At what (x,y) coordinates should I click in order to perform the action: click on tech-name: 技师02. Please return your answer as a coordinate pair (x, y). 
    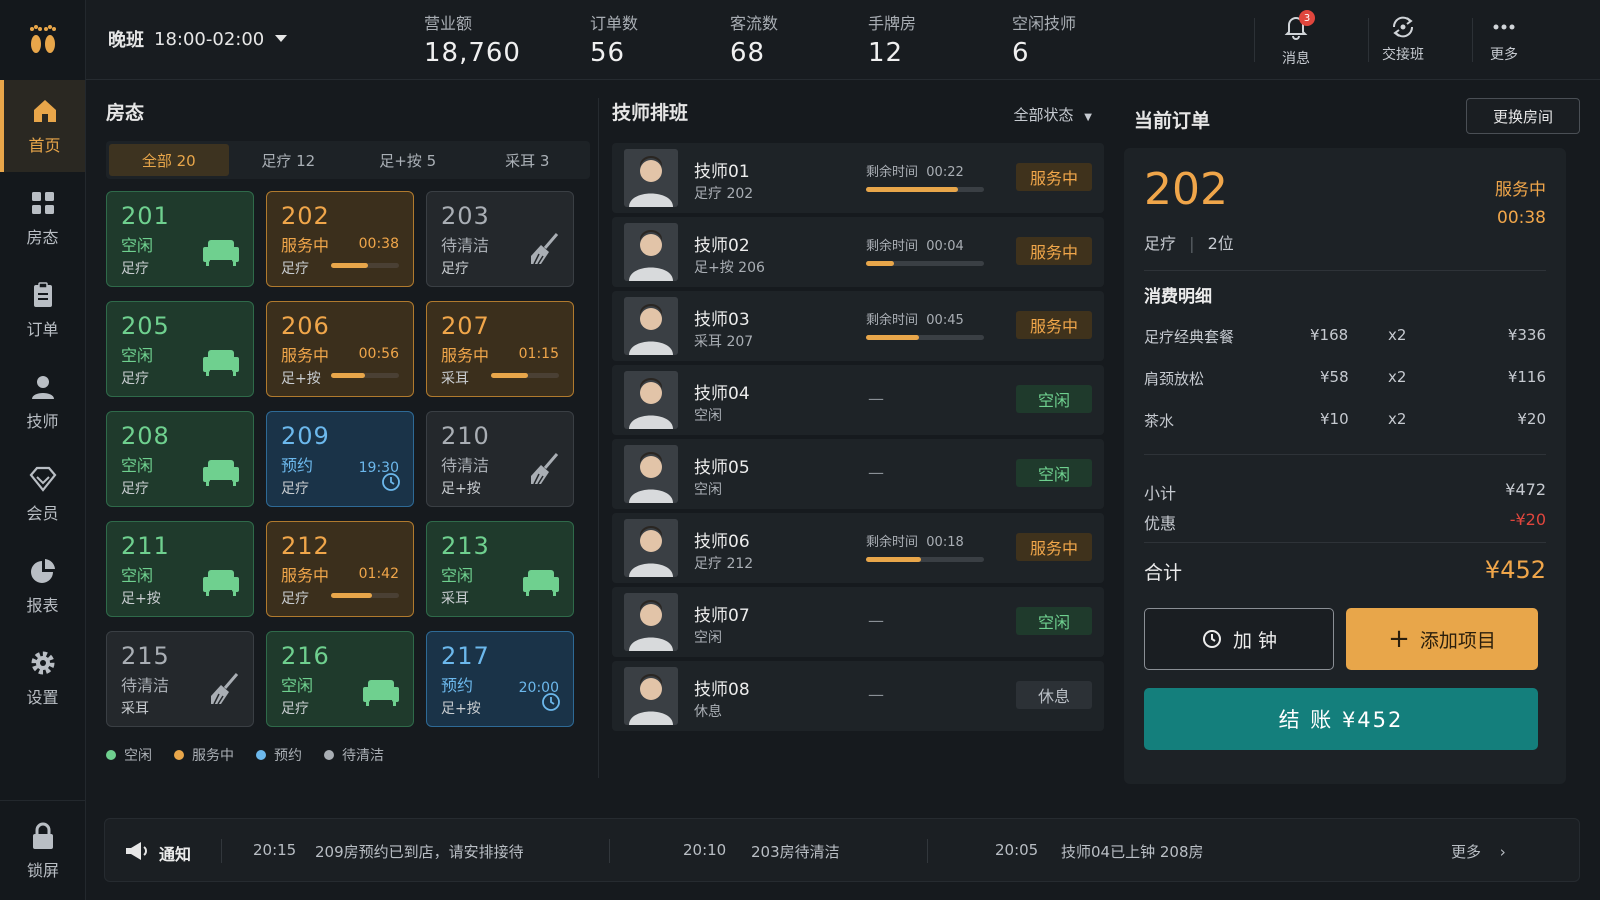
    Looking at the image, I should click on (722, 246).